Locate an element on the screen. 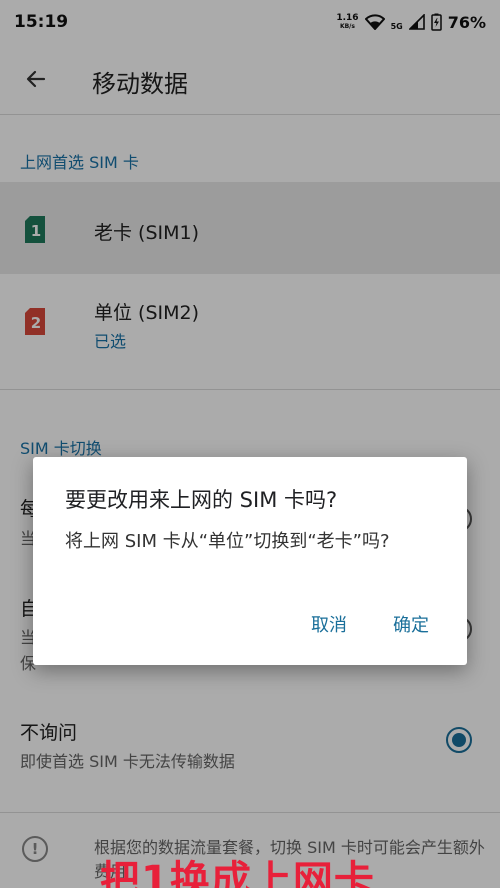  confirm-button: 确定 is located at coordinates (411, 624).